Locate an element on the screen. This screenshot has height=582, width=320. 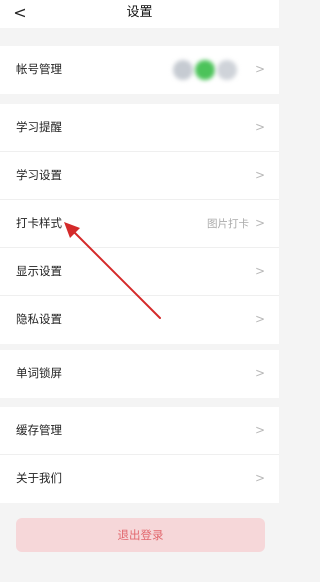
study-reminder-row: 学习提醒 > is located at coordinates (139, 128).